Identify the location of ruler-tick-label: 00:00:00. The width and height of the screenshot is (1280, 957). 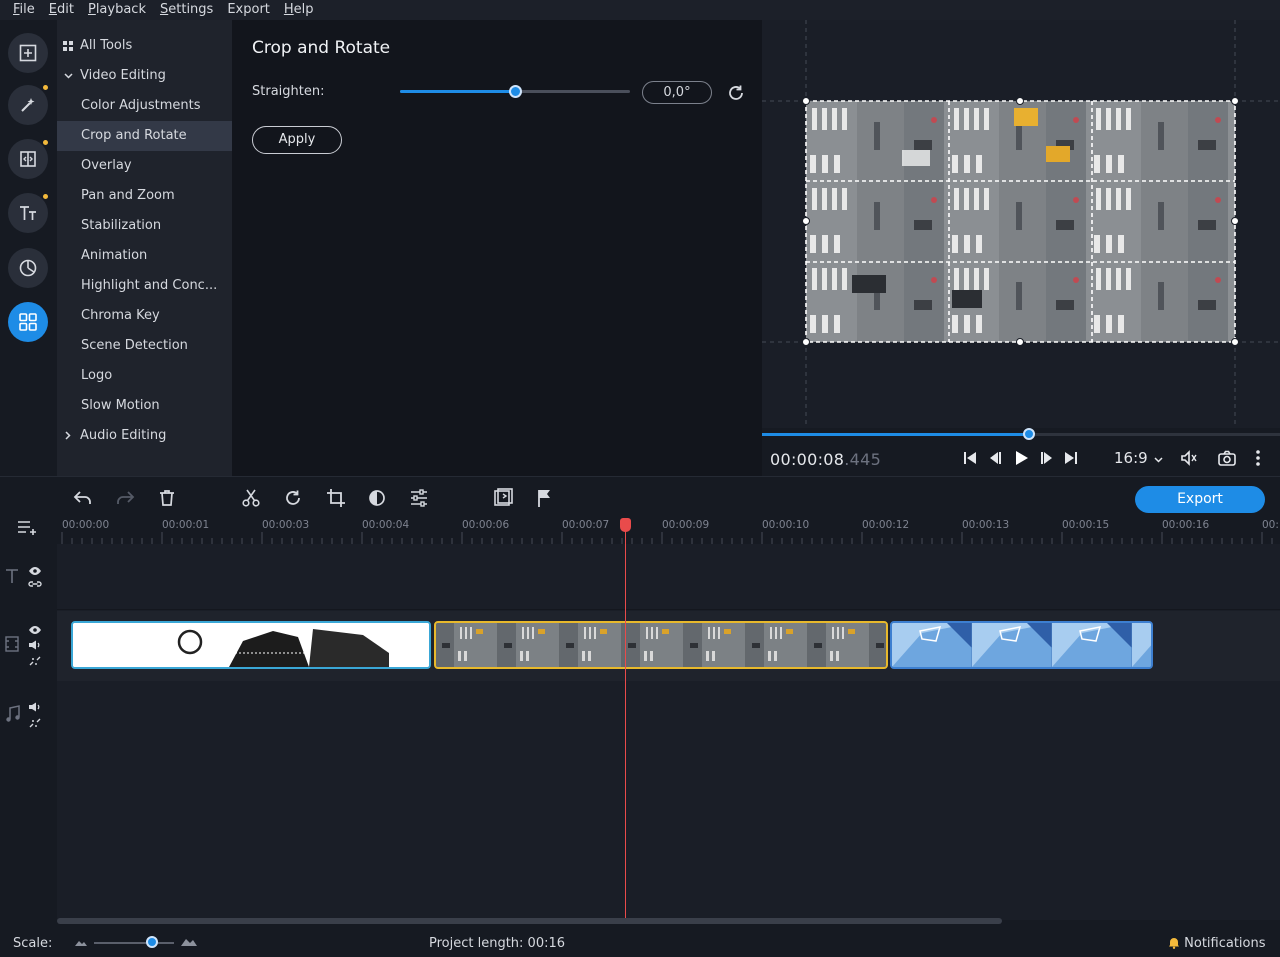
(86, 525).